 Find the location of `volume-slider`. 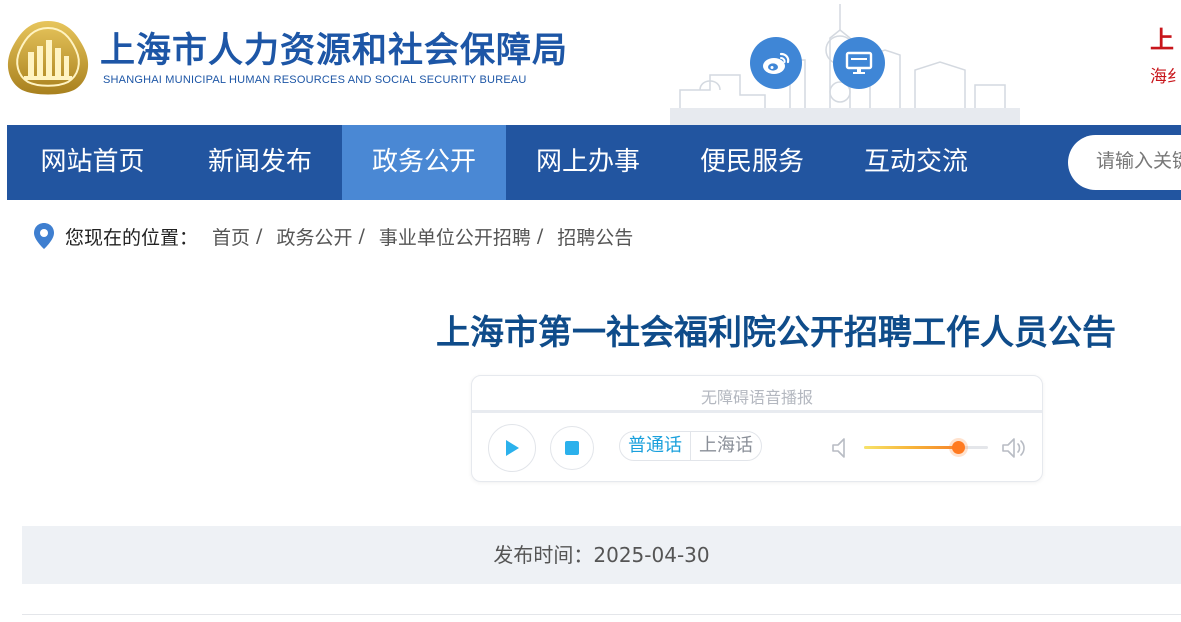

volume-slider is located at coordinates (926, 447).